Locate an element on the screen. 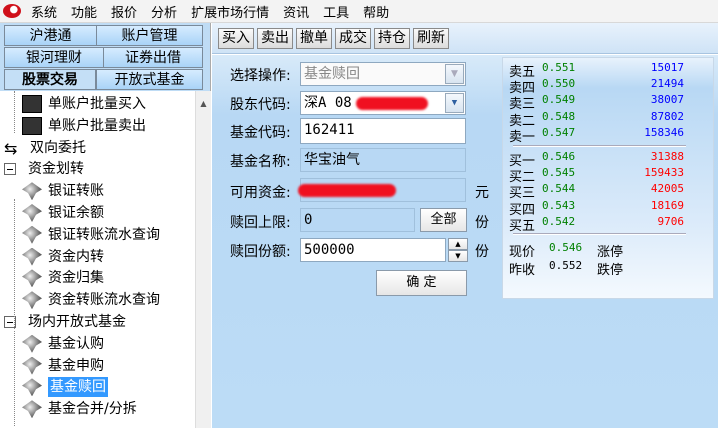  tree-item: 资金归集 is located at coordinates (63, 278).